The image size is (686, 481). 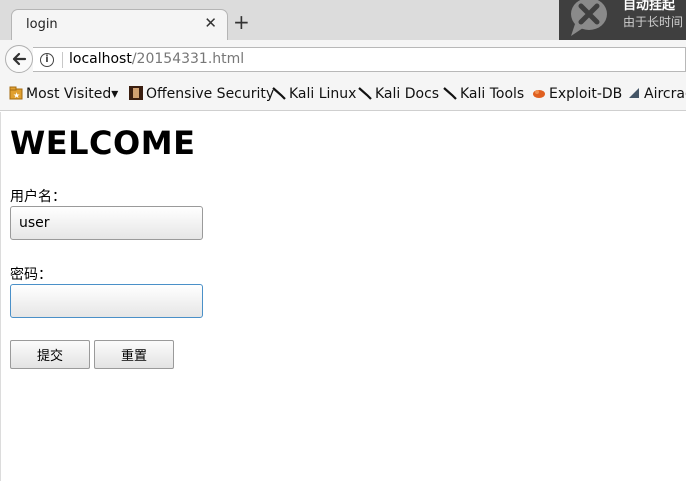 I want to click on bookmark-most-visited: ★ Most Visited▾, so click(x=63, y=94).